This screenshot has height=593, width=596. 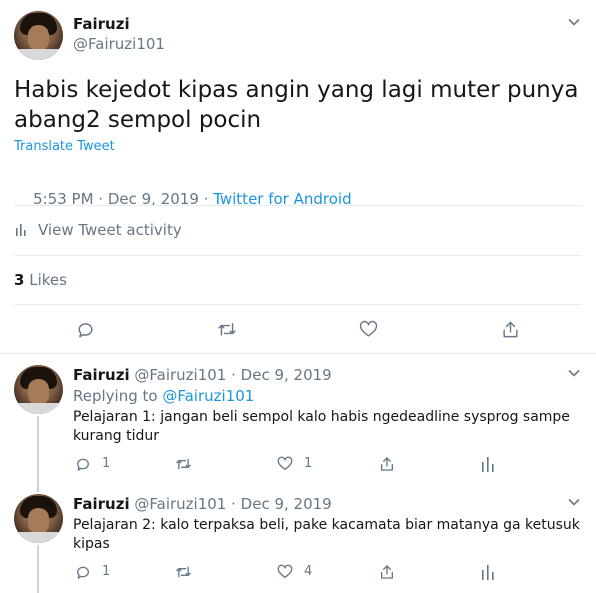 What do you see at coordinates (138, 120) in the screenshot?
I see `tweet-text-line: abang2 sempol pocin` at bounding box center [138, 120].